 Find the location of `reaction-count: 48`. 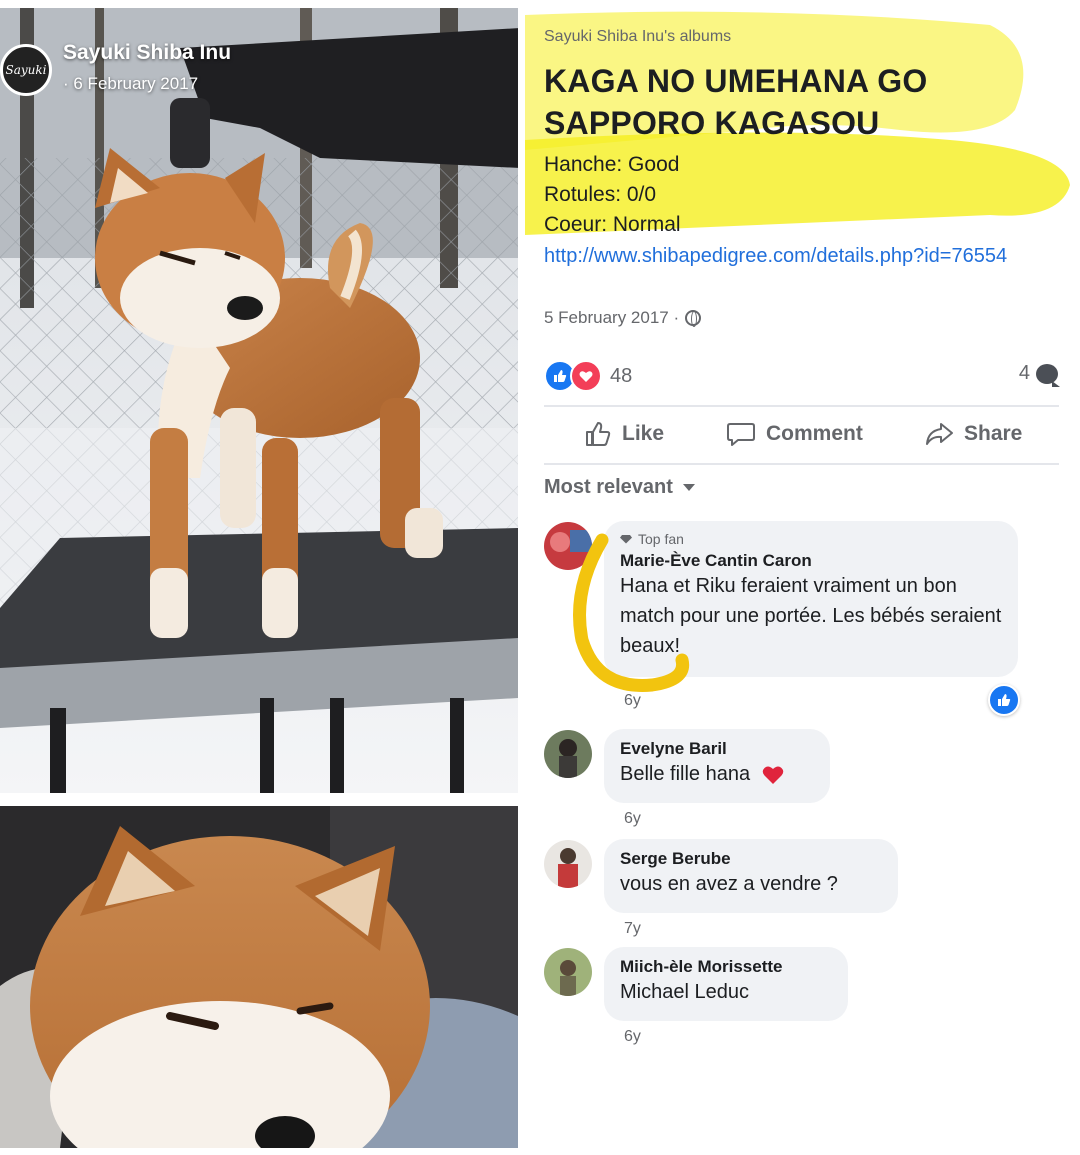

reaction-count: 48 is located at coordinates (621, 375).